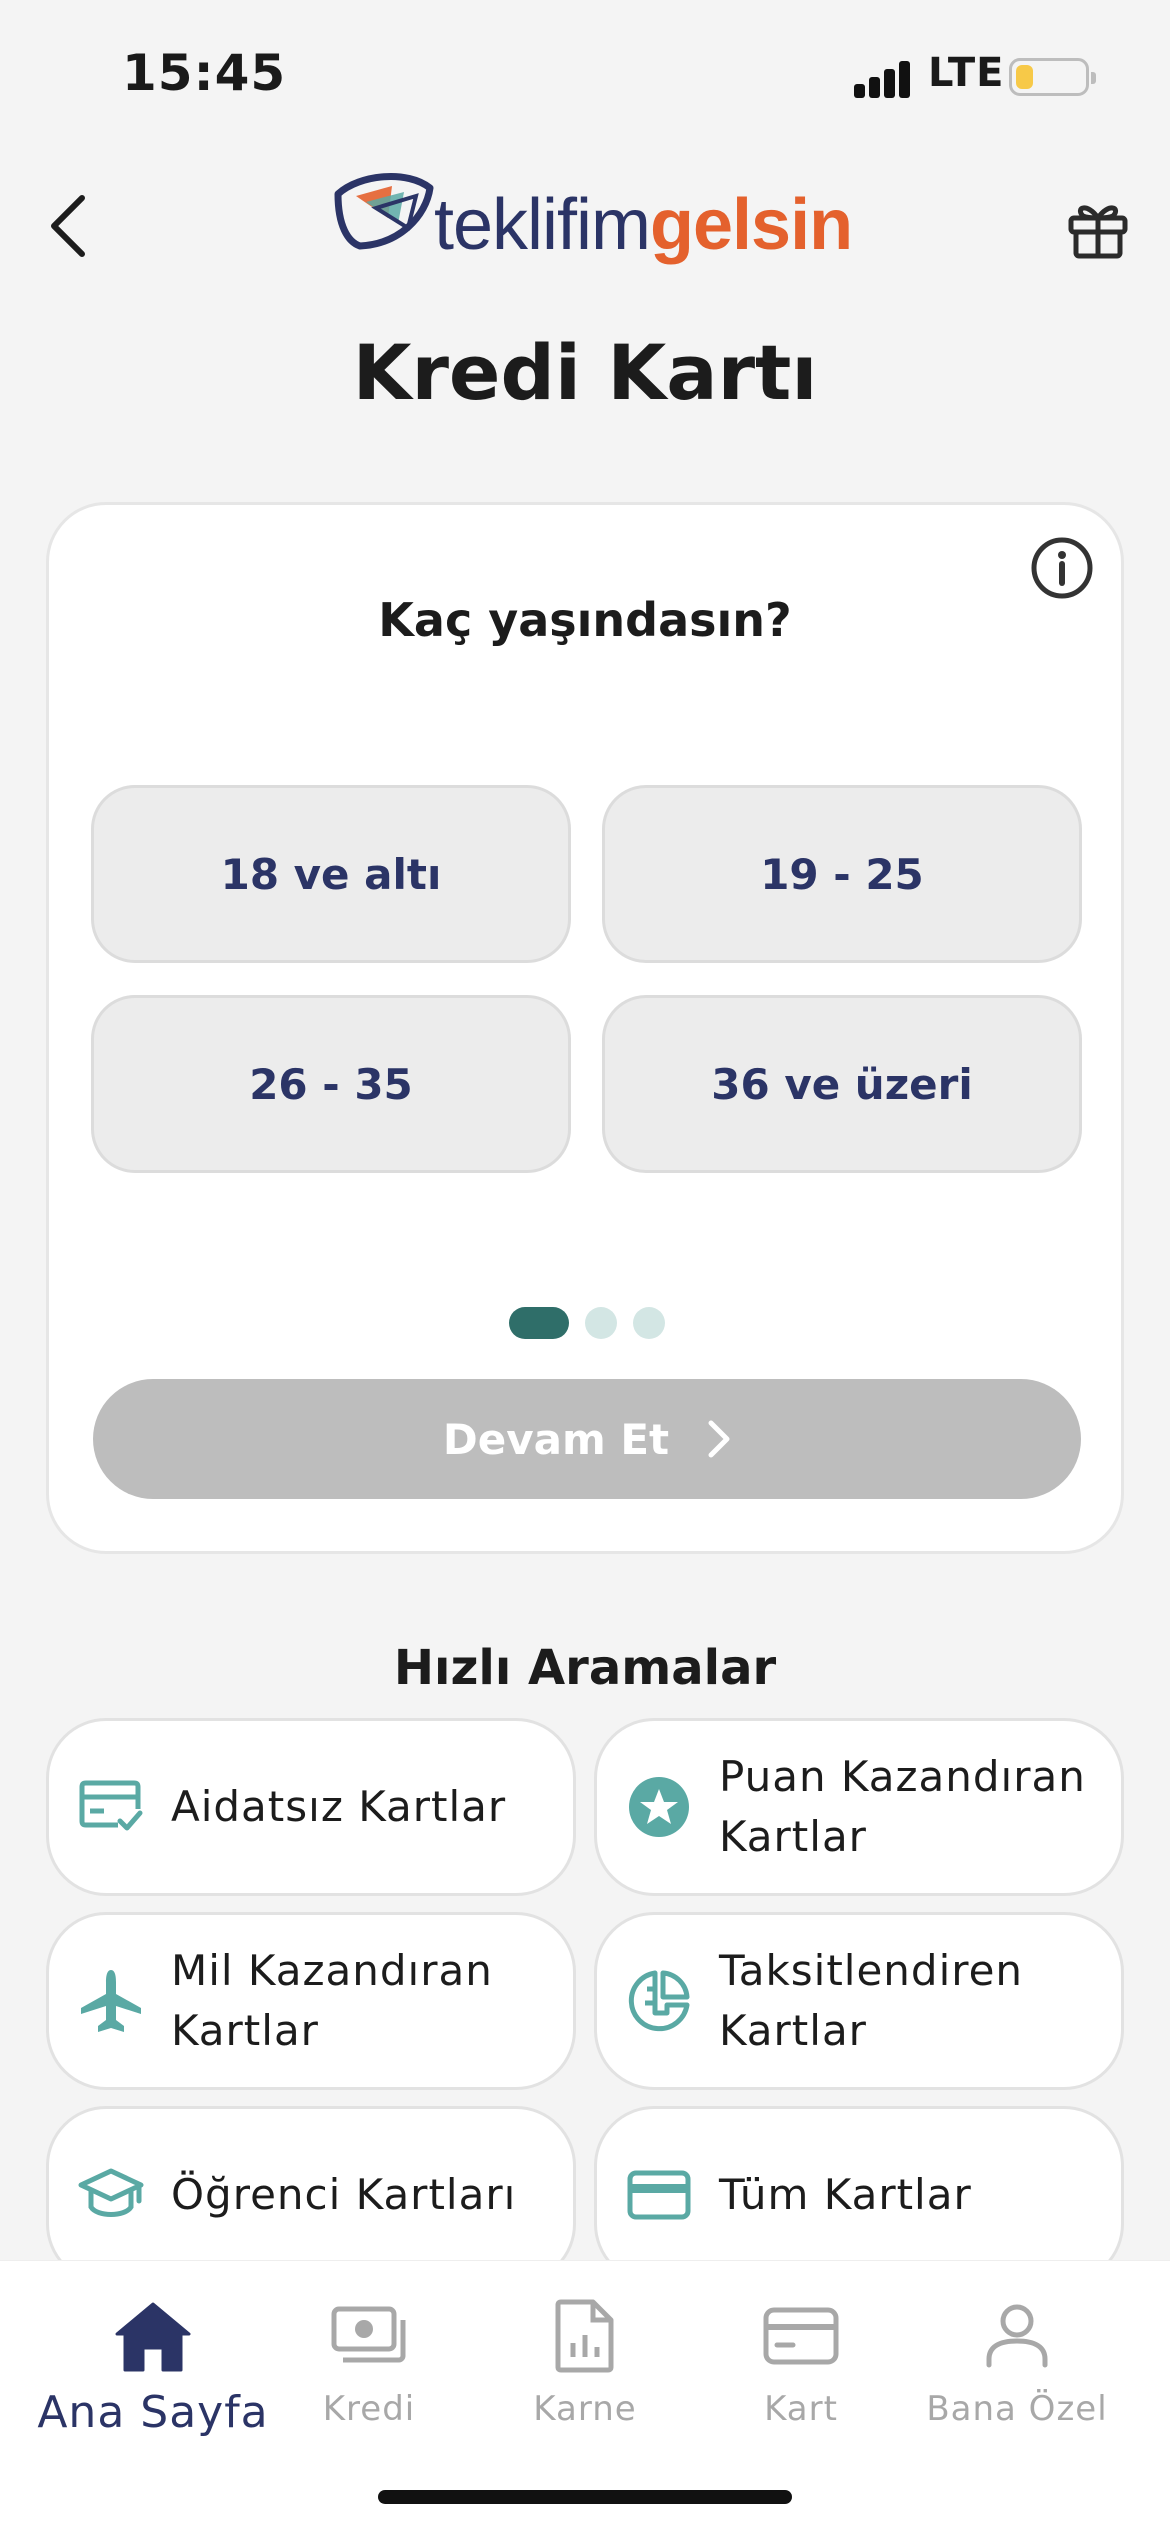 The width and height of the screenshot is (1170, 2532). What do you see at coordinates (585, 1668) in the screenshot?
I see `quick-search-title: Hızlı Aramalar` at bounding box center [585, 1668].